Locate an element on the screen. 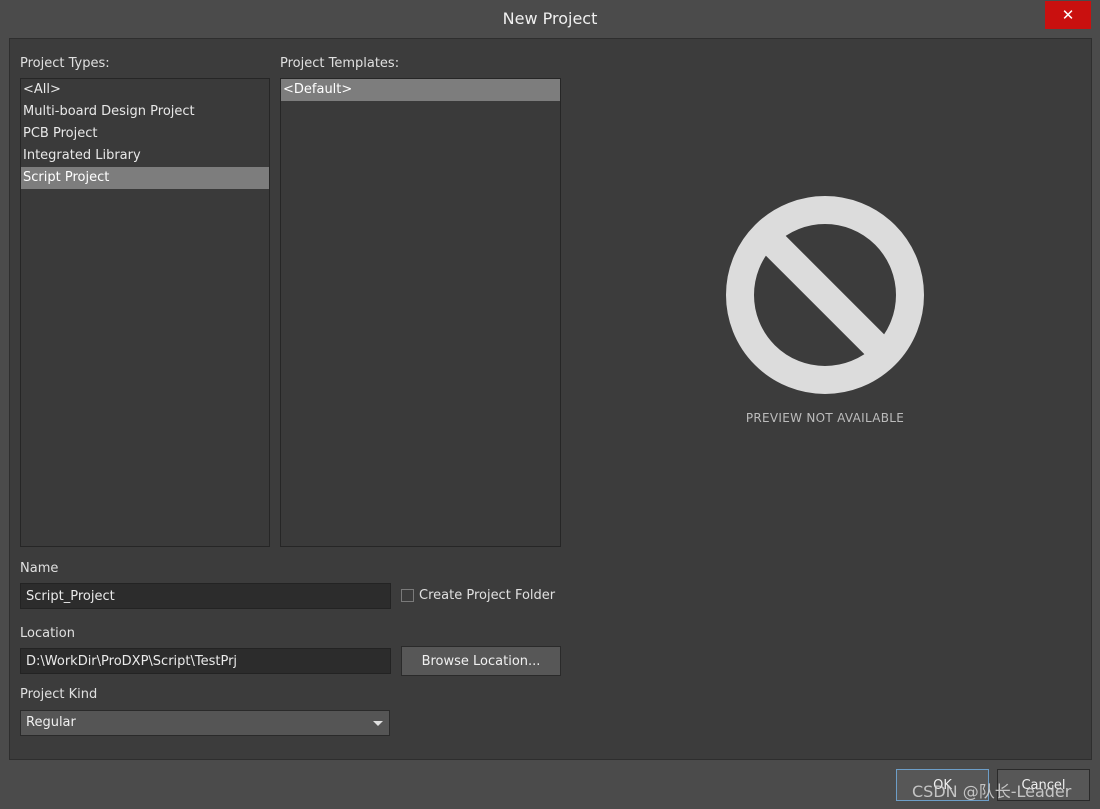 The width and height of the screenshot is (1100, 809). list-item: <Default> is located at coordinates (420, 90).